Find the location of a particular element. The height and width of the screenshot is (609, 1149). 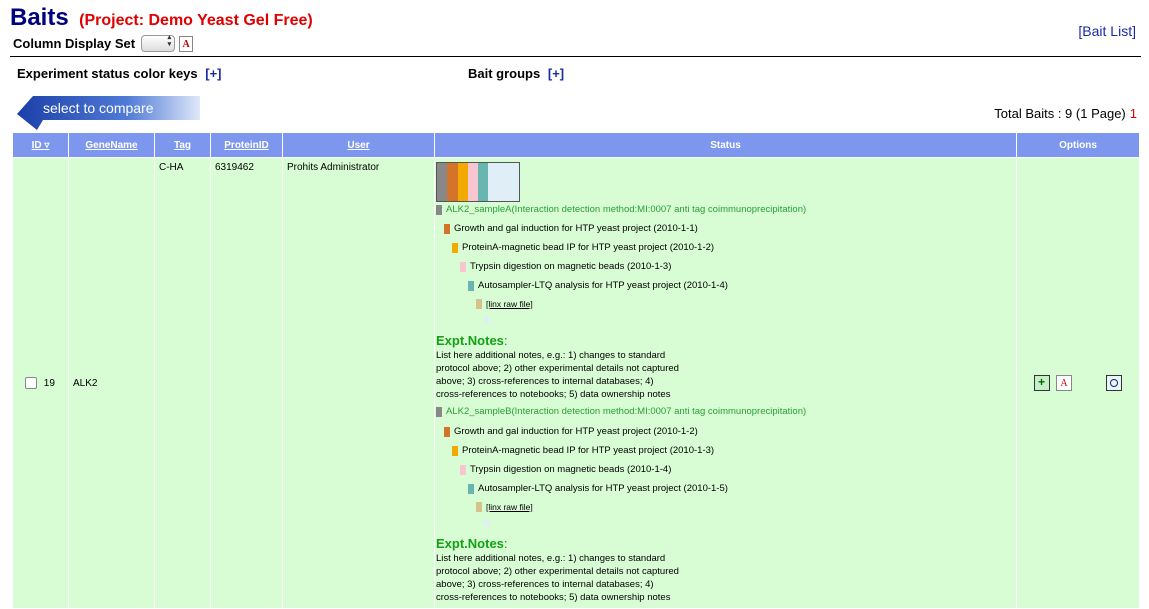

col-id: ID ▿ is located at coordinates (40, 145).